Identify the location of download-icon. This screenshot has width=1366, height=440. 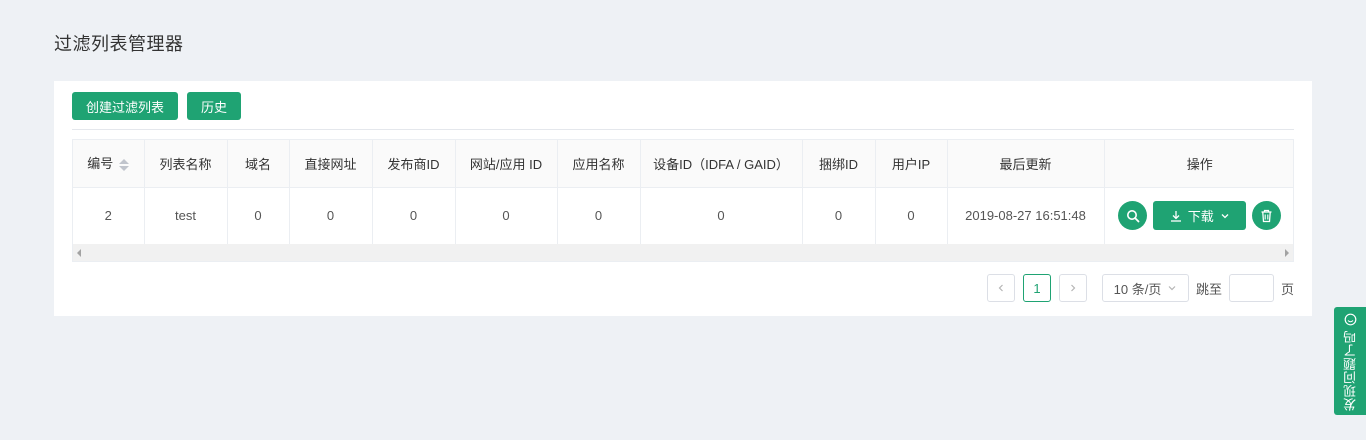
(1175, 216).